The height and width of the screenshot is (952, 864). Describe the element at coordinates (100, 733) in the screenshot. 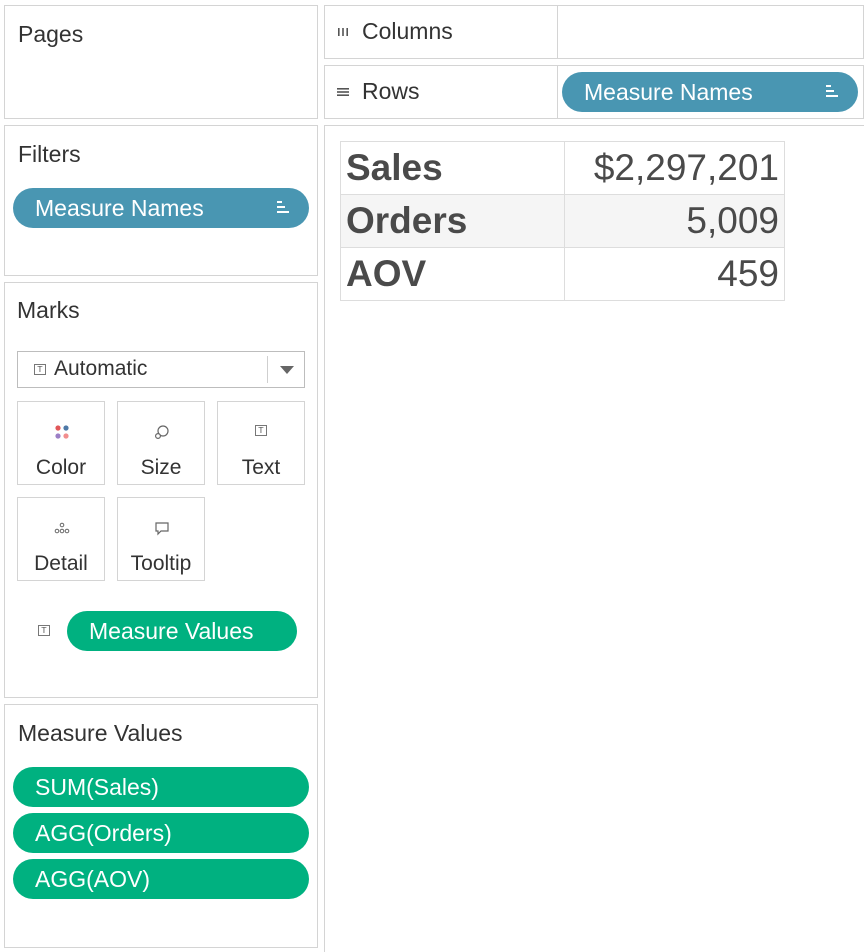

I see `measure-values-title: Measure Values` at that location.